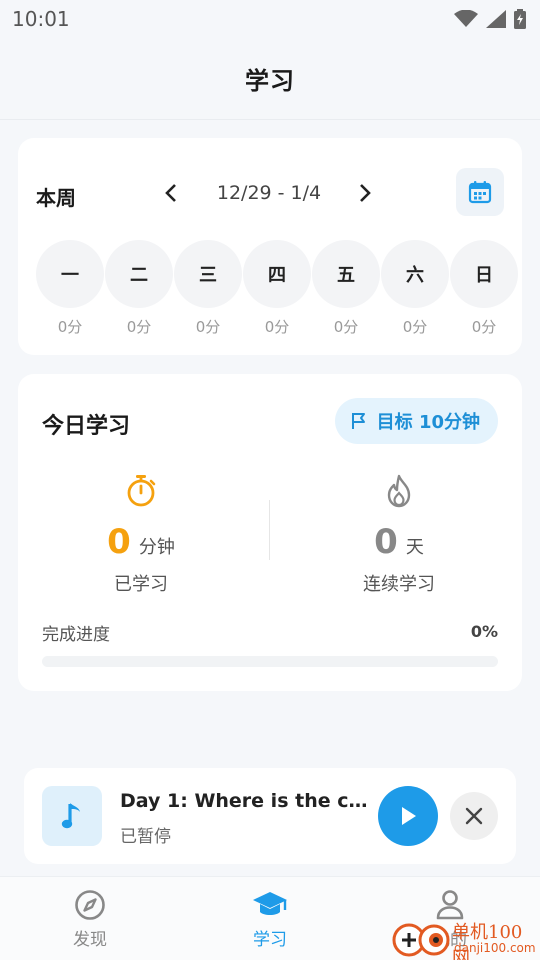 The height and width of the screenshot is (960, 540). I want to click on wifi-icon, so click(466, 18).